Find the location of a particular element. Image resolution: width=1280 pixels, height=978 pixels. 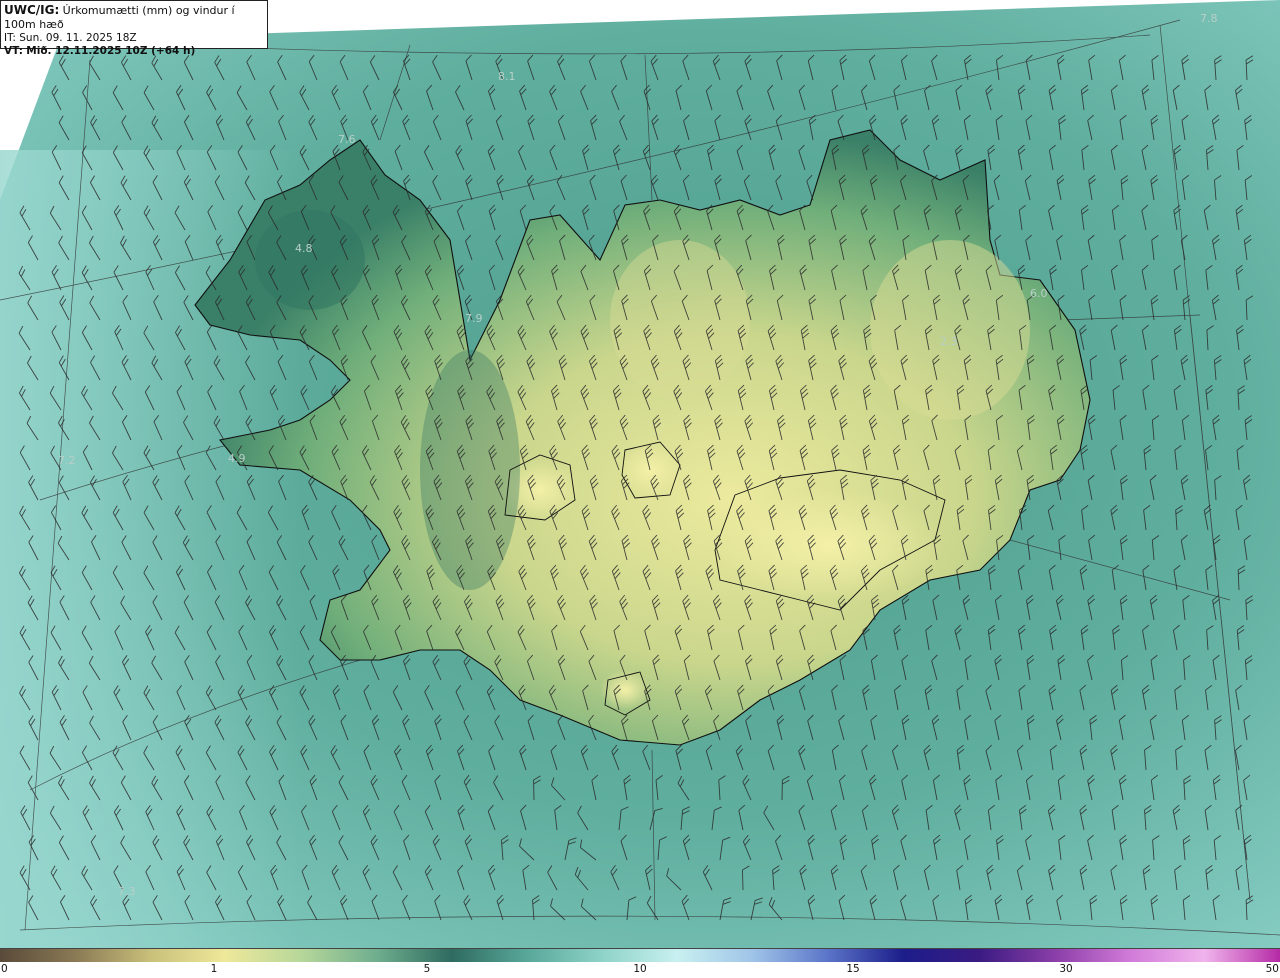

colorbar-tick: 15 is located at coordinates (853, 969).